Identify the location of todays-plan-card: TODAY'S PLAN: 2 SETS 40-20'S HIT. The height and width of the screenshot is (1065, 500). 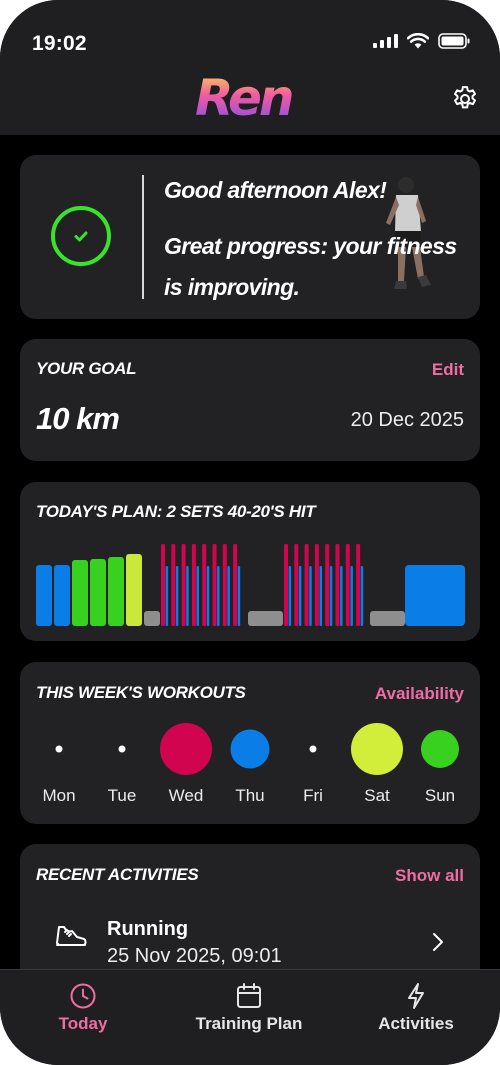
(250, 561).